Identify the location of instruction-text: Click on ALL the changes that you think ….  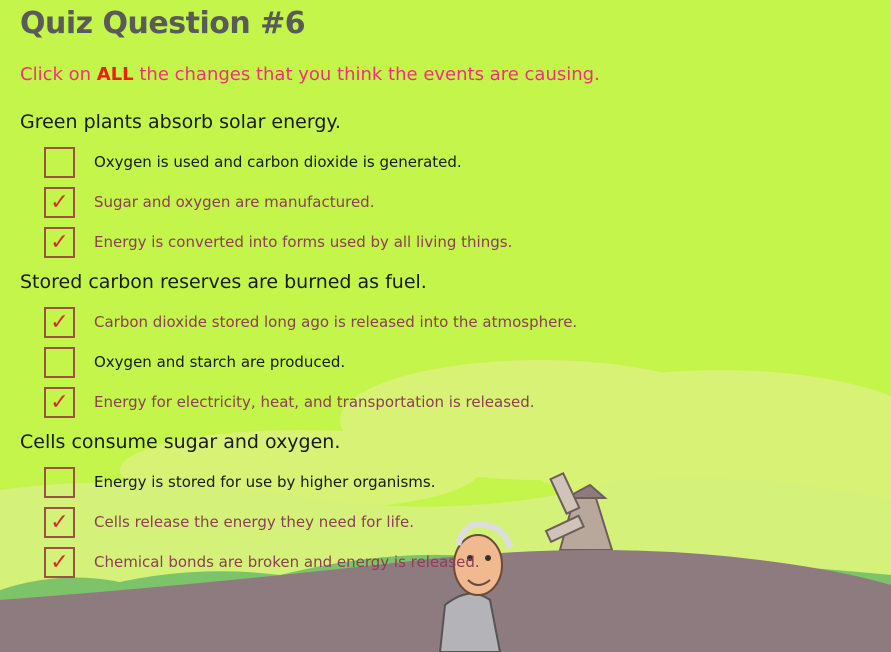
(310, 74).